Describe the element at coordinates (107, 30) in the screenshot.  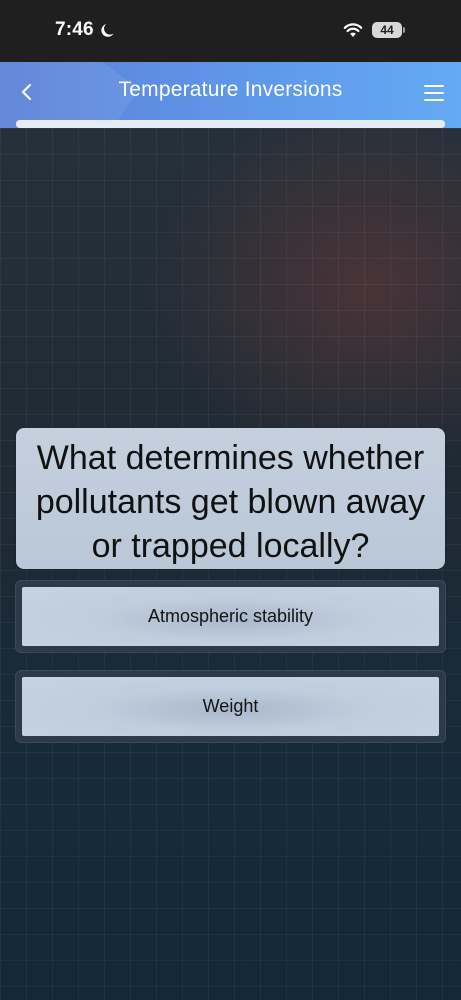
I see `moon-icon` at that location.